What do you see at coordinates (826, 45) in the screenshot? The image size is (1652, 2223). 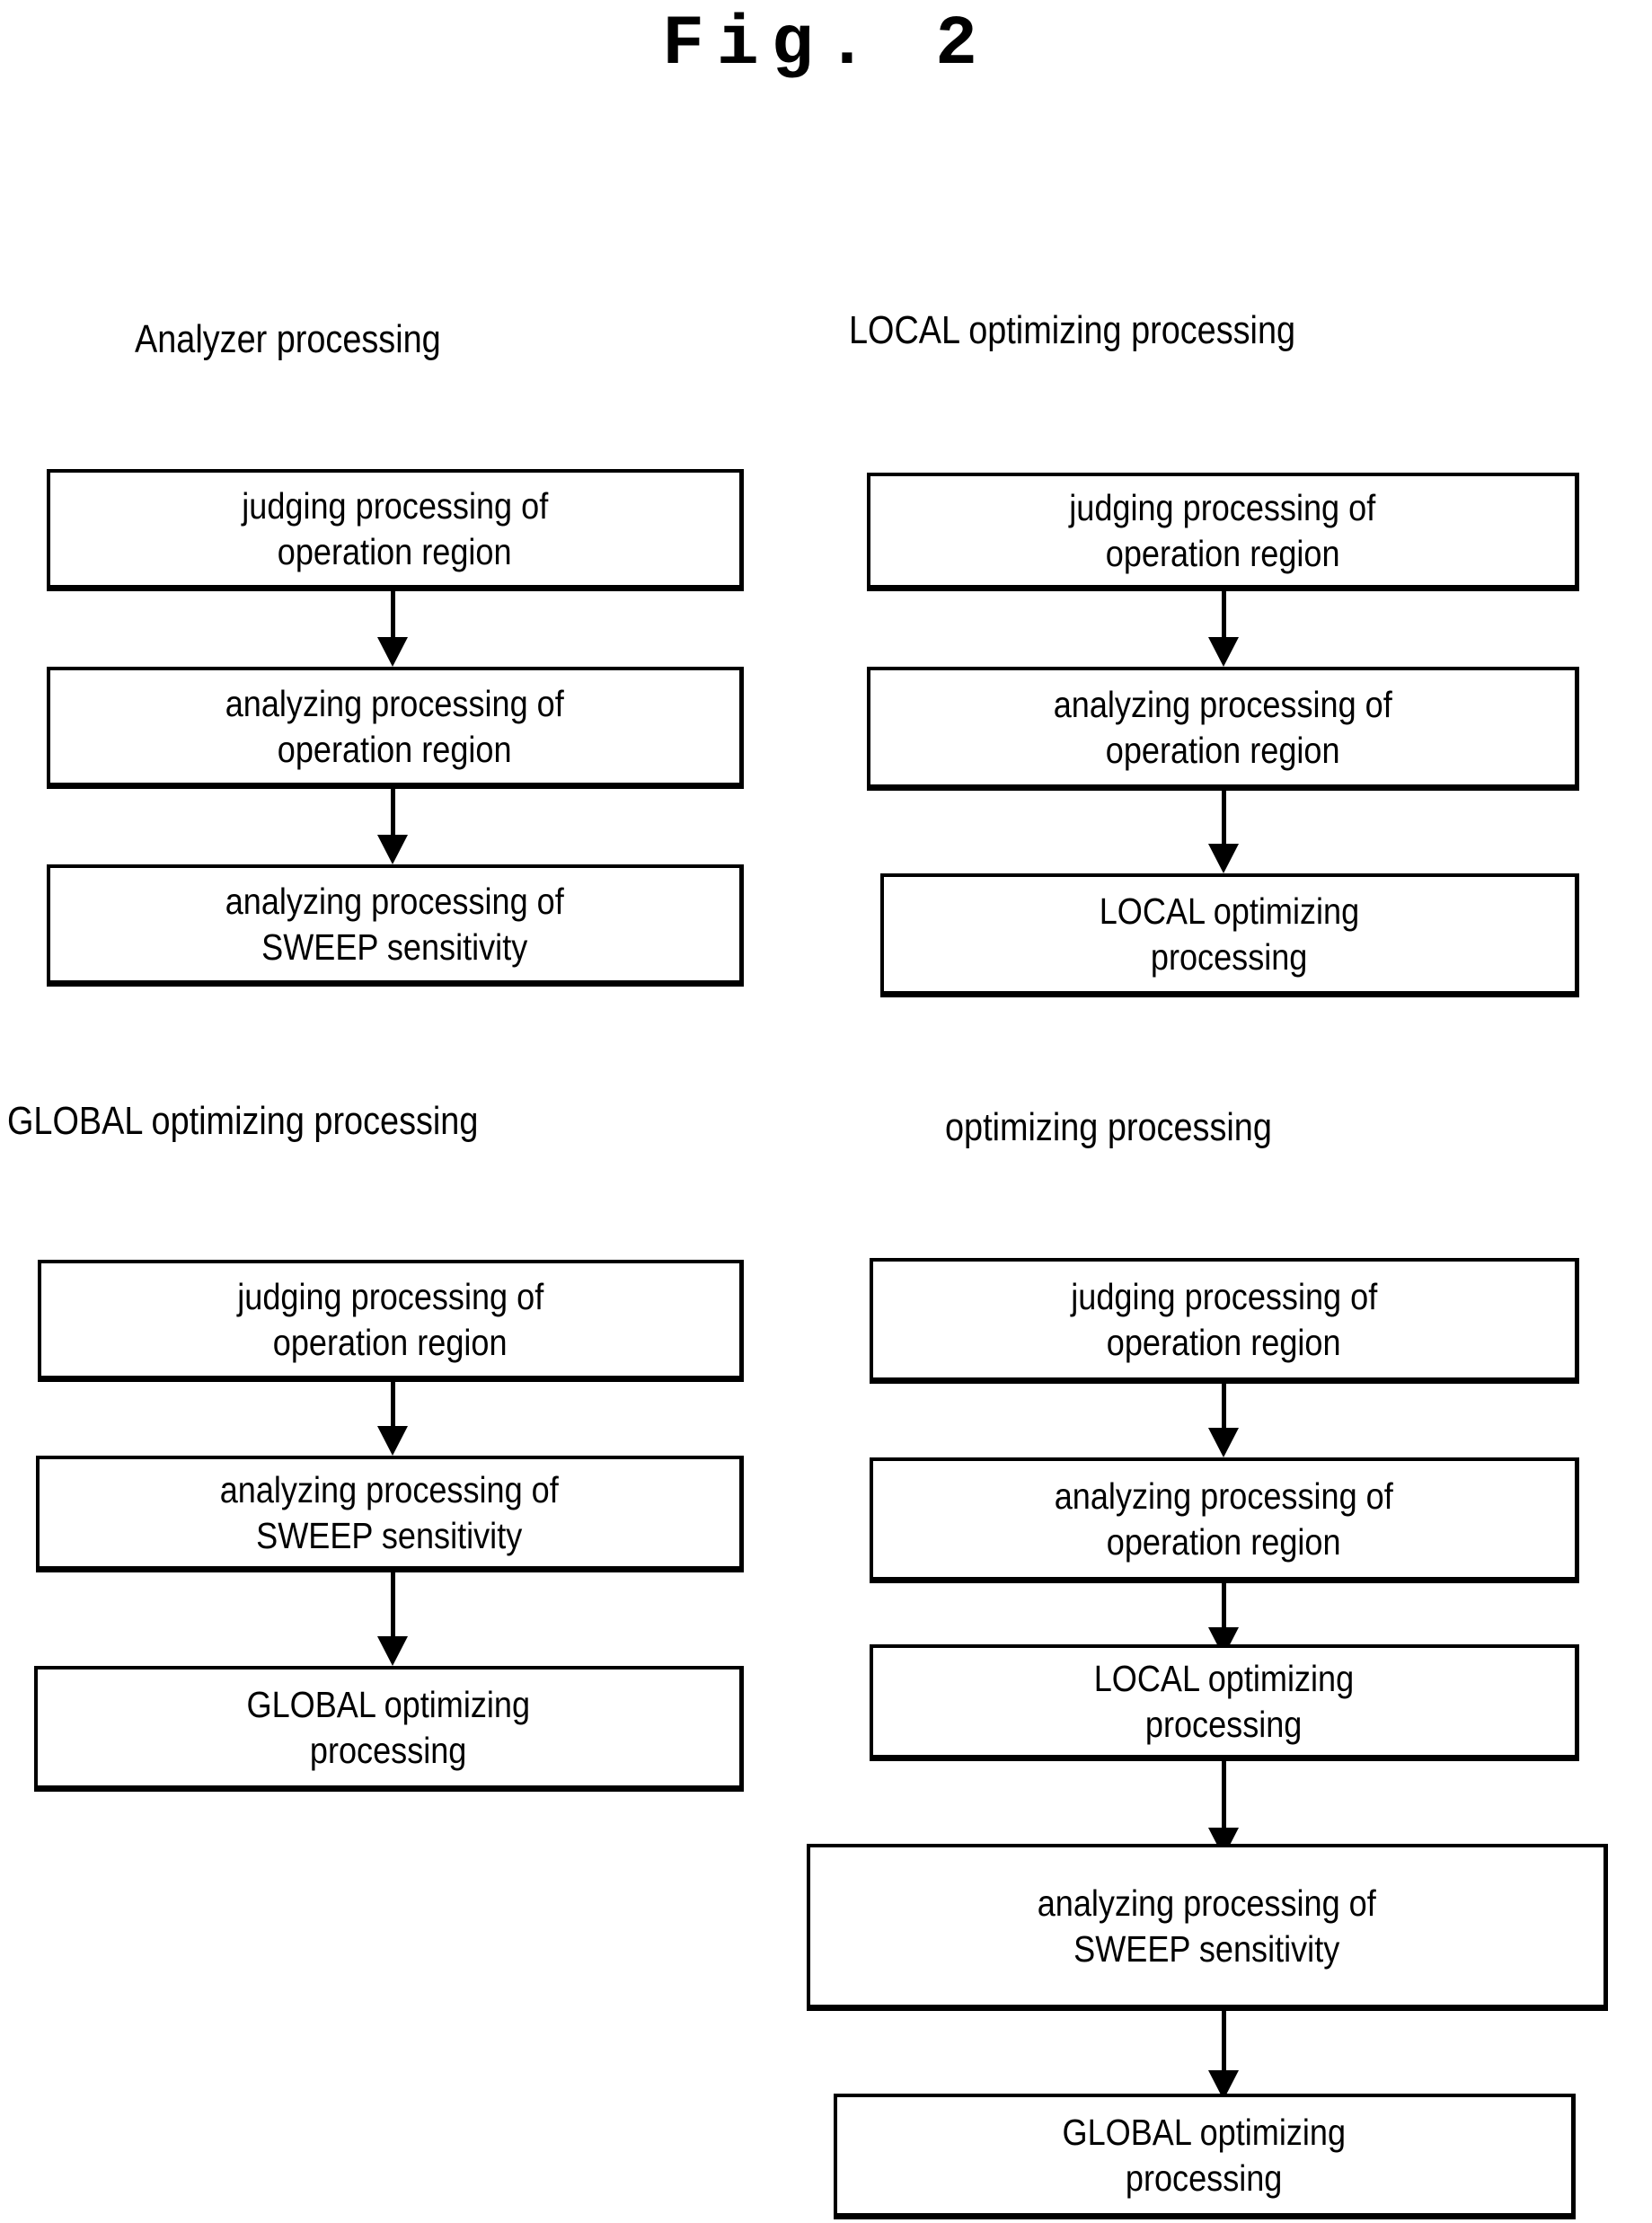 I see `figure-title: Fig. 2` at bounding box center [826, 45].